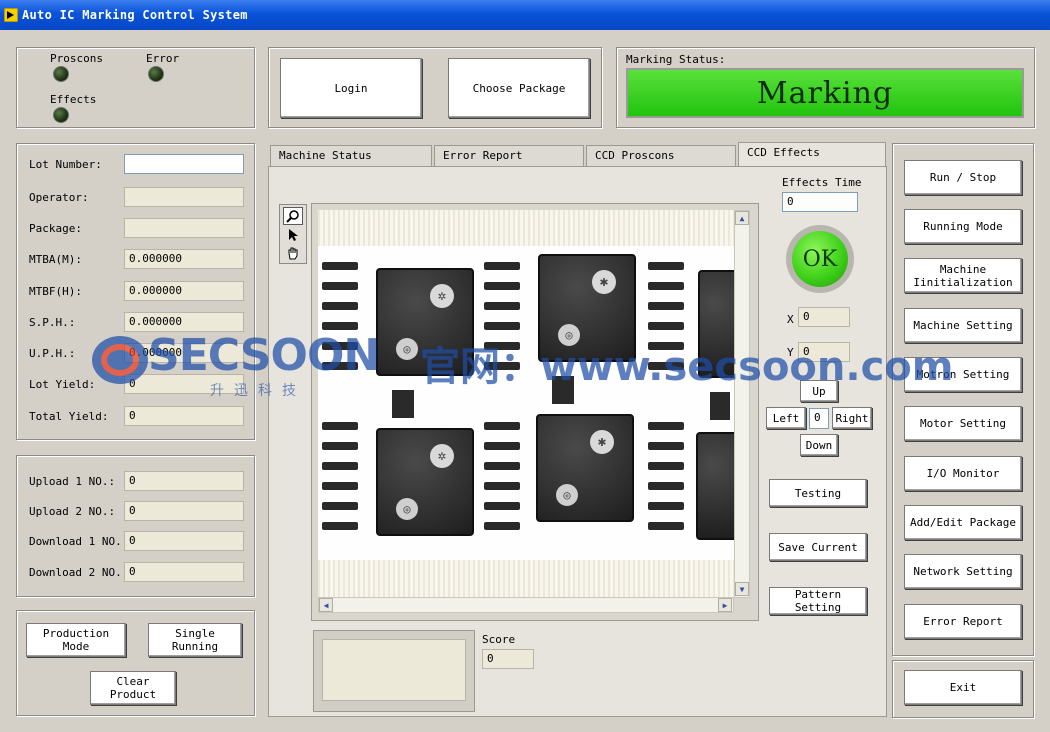 Image resolution: width=1050 pixels, height=732 pixels. Describe the element at coordinates (852, 418) in the screenshot. I see `right-button: Right` at that location.